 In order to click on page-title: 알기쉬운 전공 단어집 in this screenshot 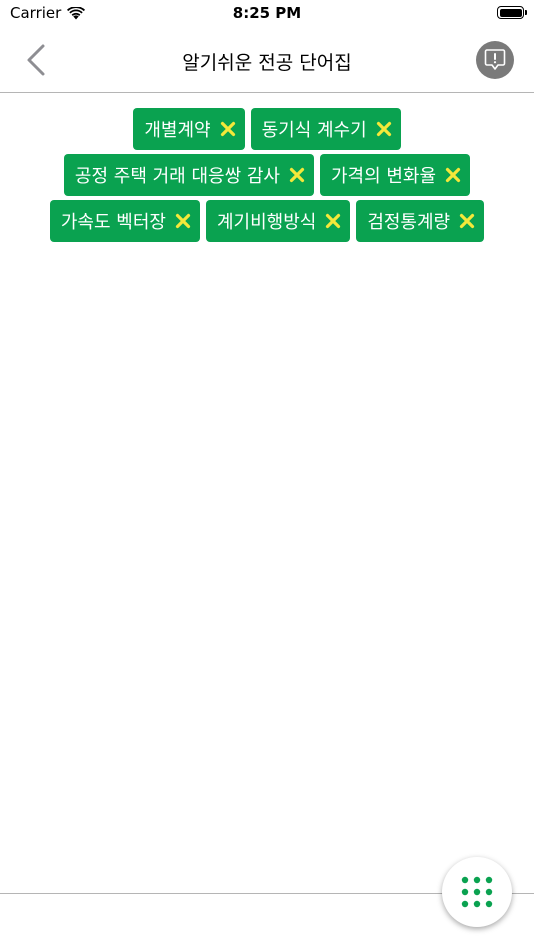, I will do `click(267, 63)`.